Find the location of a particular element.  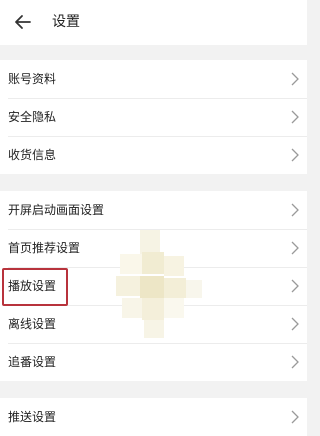

page-title: 设置 is located at coordinates (66, 22).